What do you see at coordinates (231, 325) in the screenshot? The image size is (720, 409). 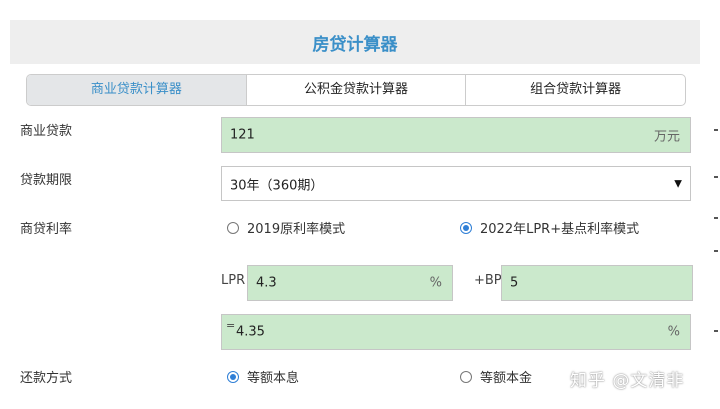 I see `equals-sign: =` at bounding box center [231, 325].